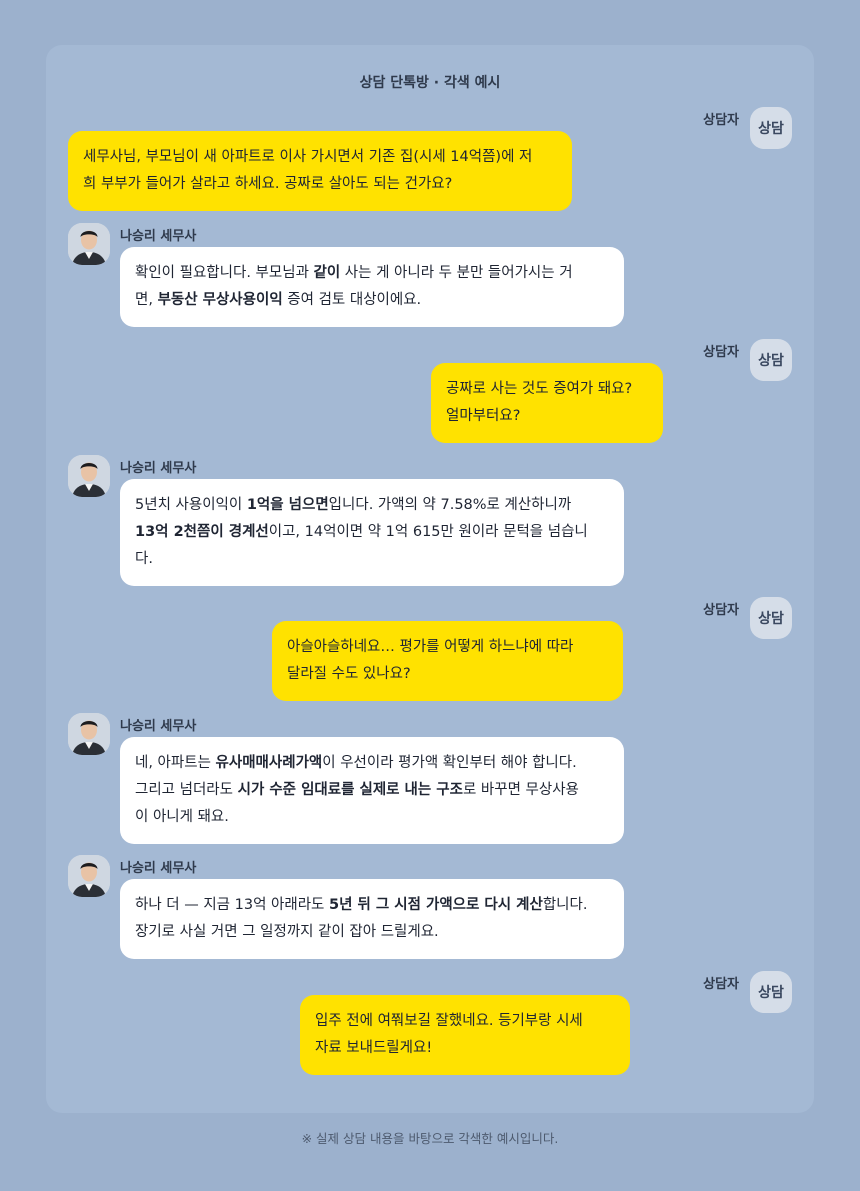  Describe the element at coordinates (449, 1034) in the screenshot. I see `message-text: 입주 전에 여쭤보길 잘했네요. 등기부랑 시세 자료 보내드릴게요!` at that location.